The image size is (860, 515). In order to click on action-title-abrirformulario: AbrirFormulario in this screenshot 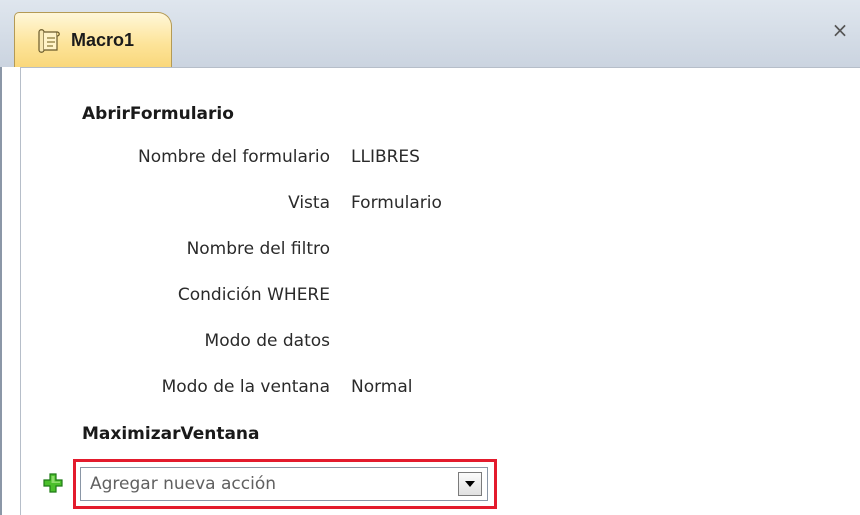, I will do `click(158, 114)`.